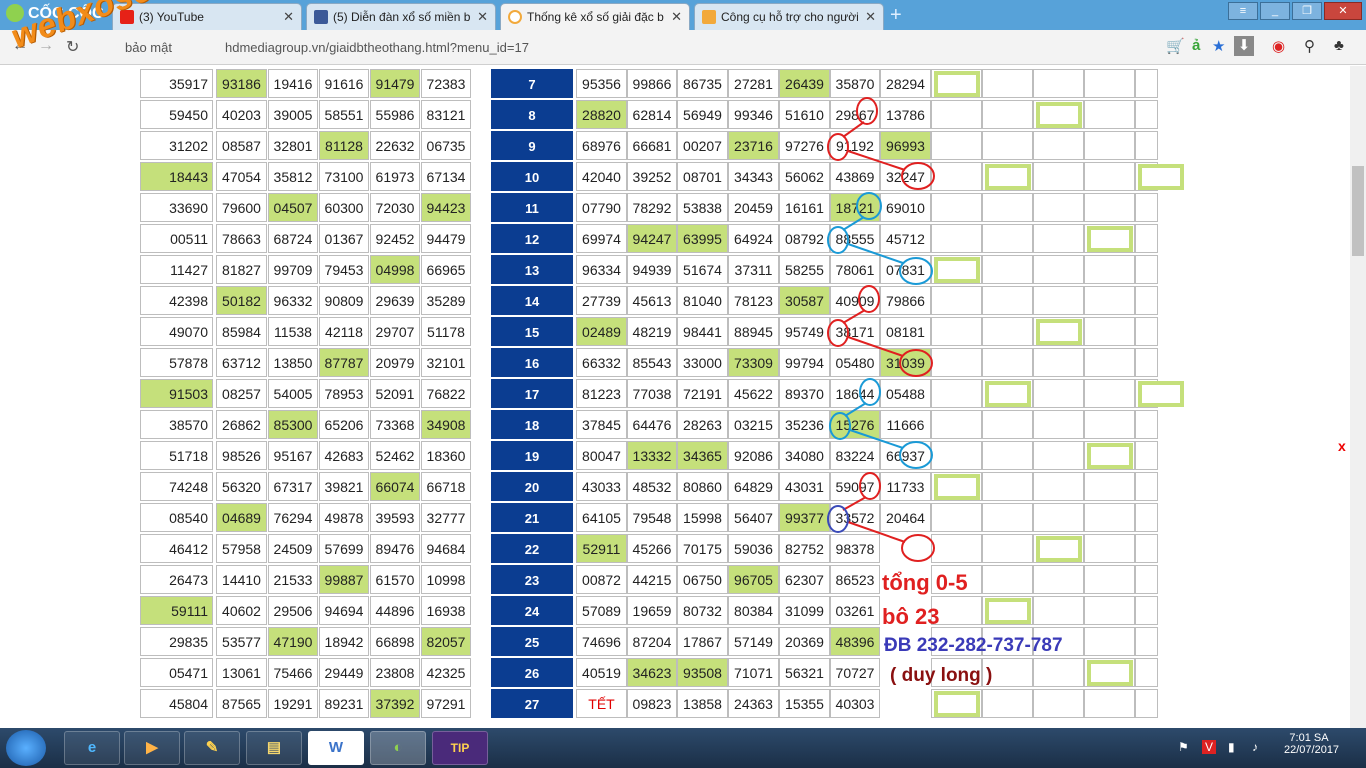 The width and height of the screenshot is (1366, 768). I want to click on left-table-cell: 57699, so click(344, 548).